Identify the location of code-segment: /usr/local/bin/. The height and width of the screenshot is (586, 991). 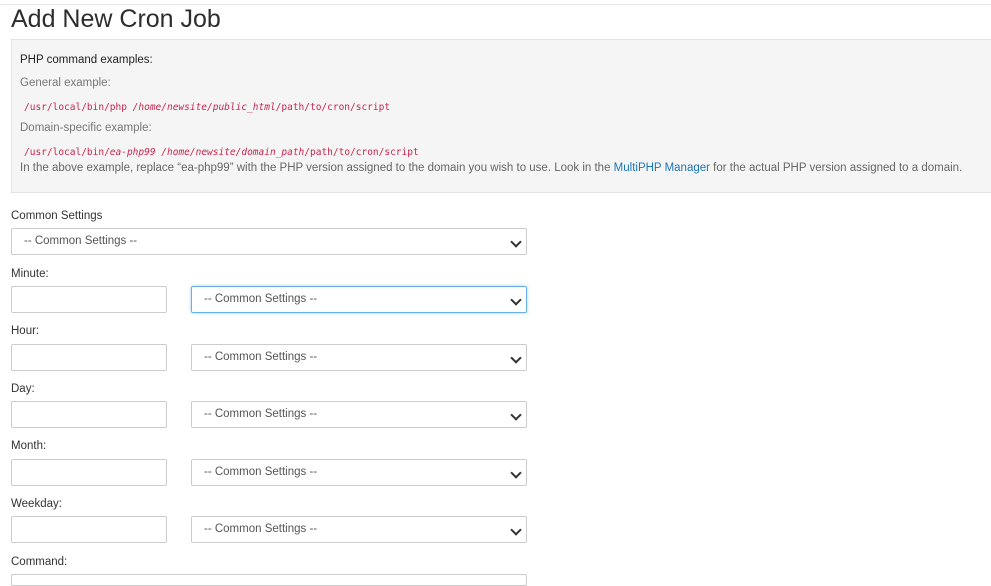
(67, 152).